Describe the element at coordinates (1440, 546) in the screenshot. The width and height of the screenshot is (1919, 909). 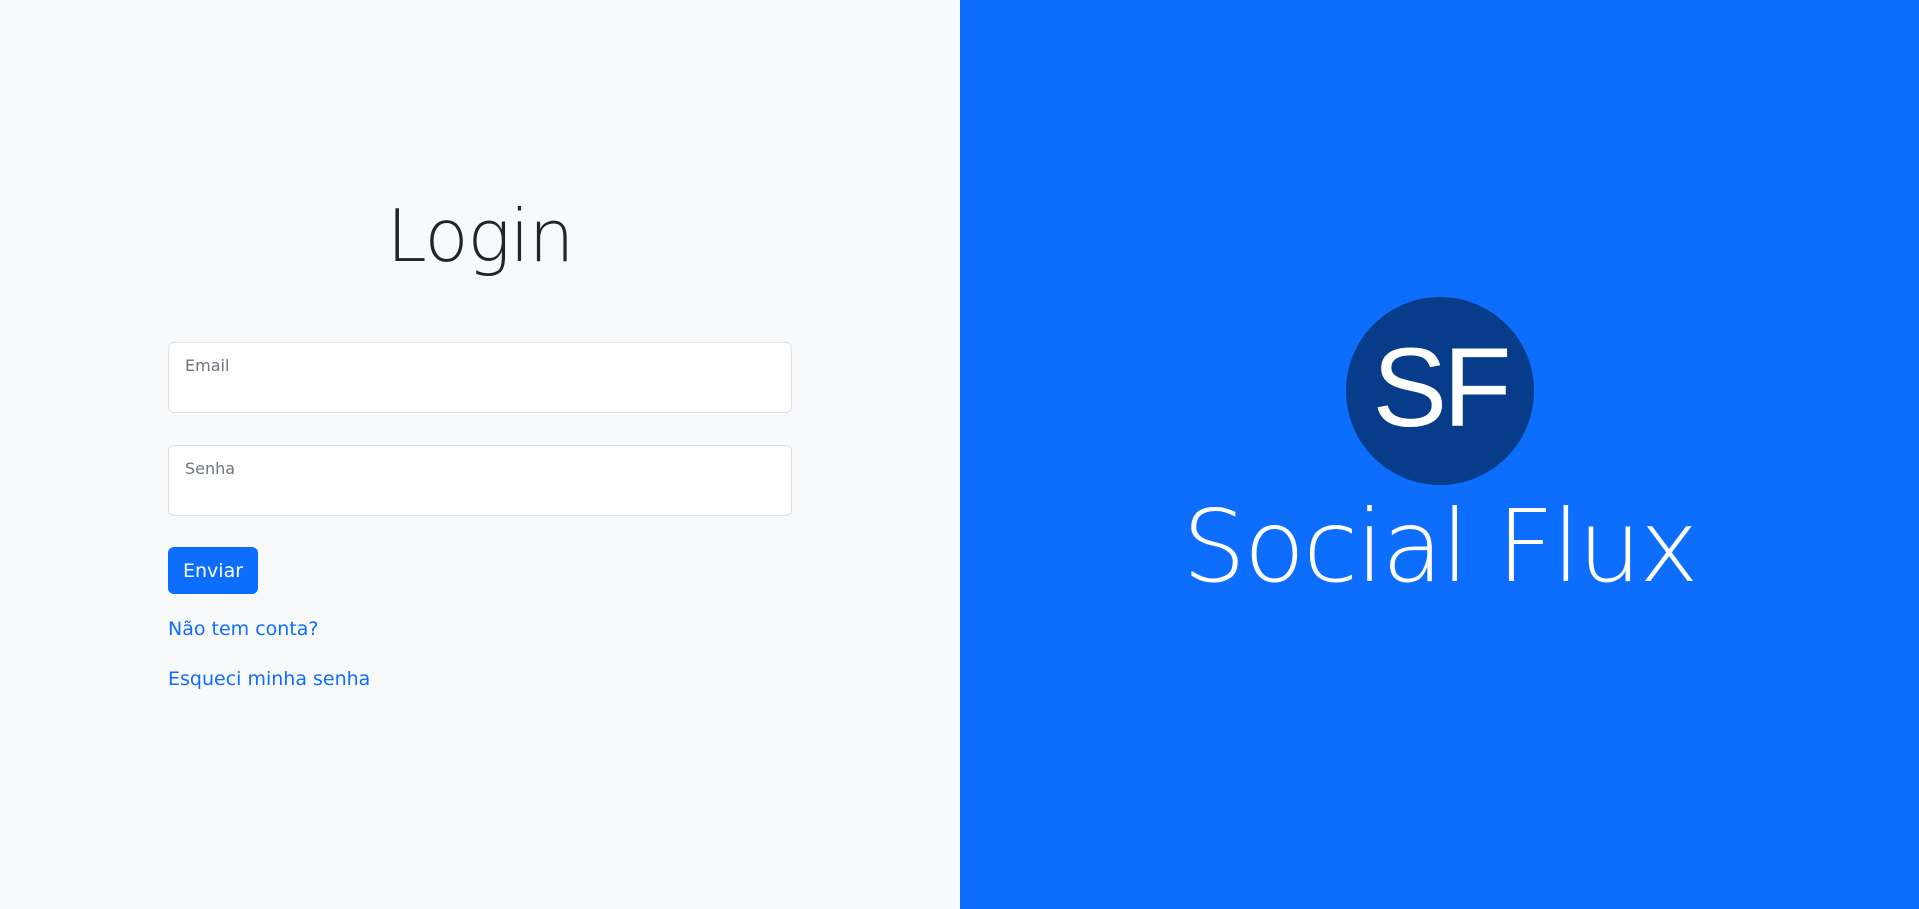
I see `brand-name: Social Flux` at that location.